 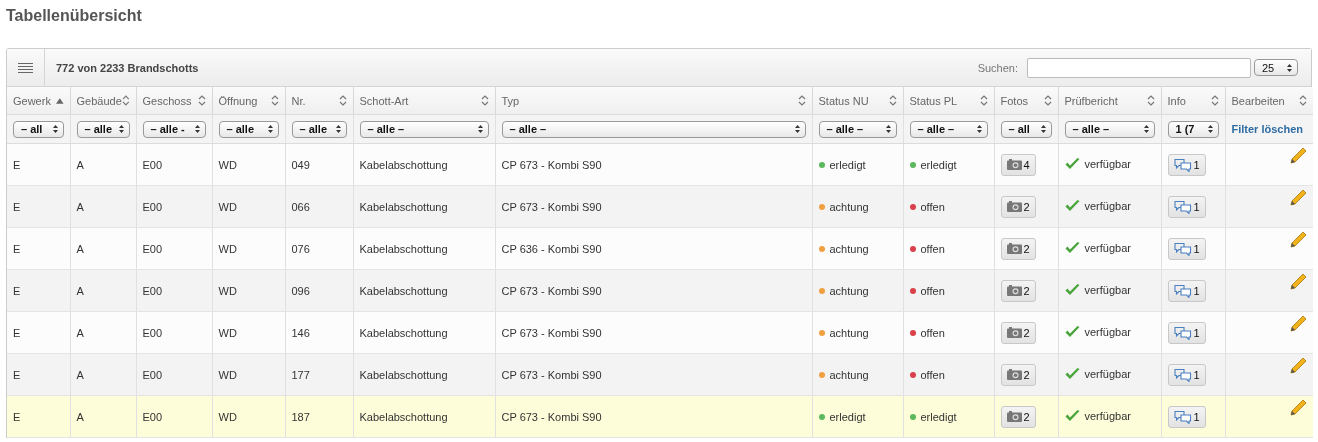 What do you see at coordinates (660, 290) in the screenshot?
I see `table-row: E A E00 WD 096 Kabelabschottung CP 673 - Kombi S90 achtung offen 2 verfügbar 1` at bounding box center [660, 290].